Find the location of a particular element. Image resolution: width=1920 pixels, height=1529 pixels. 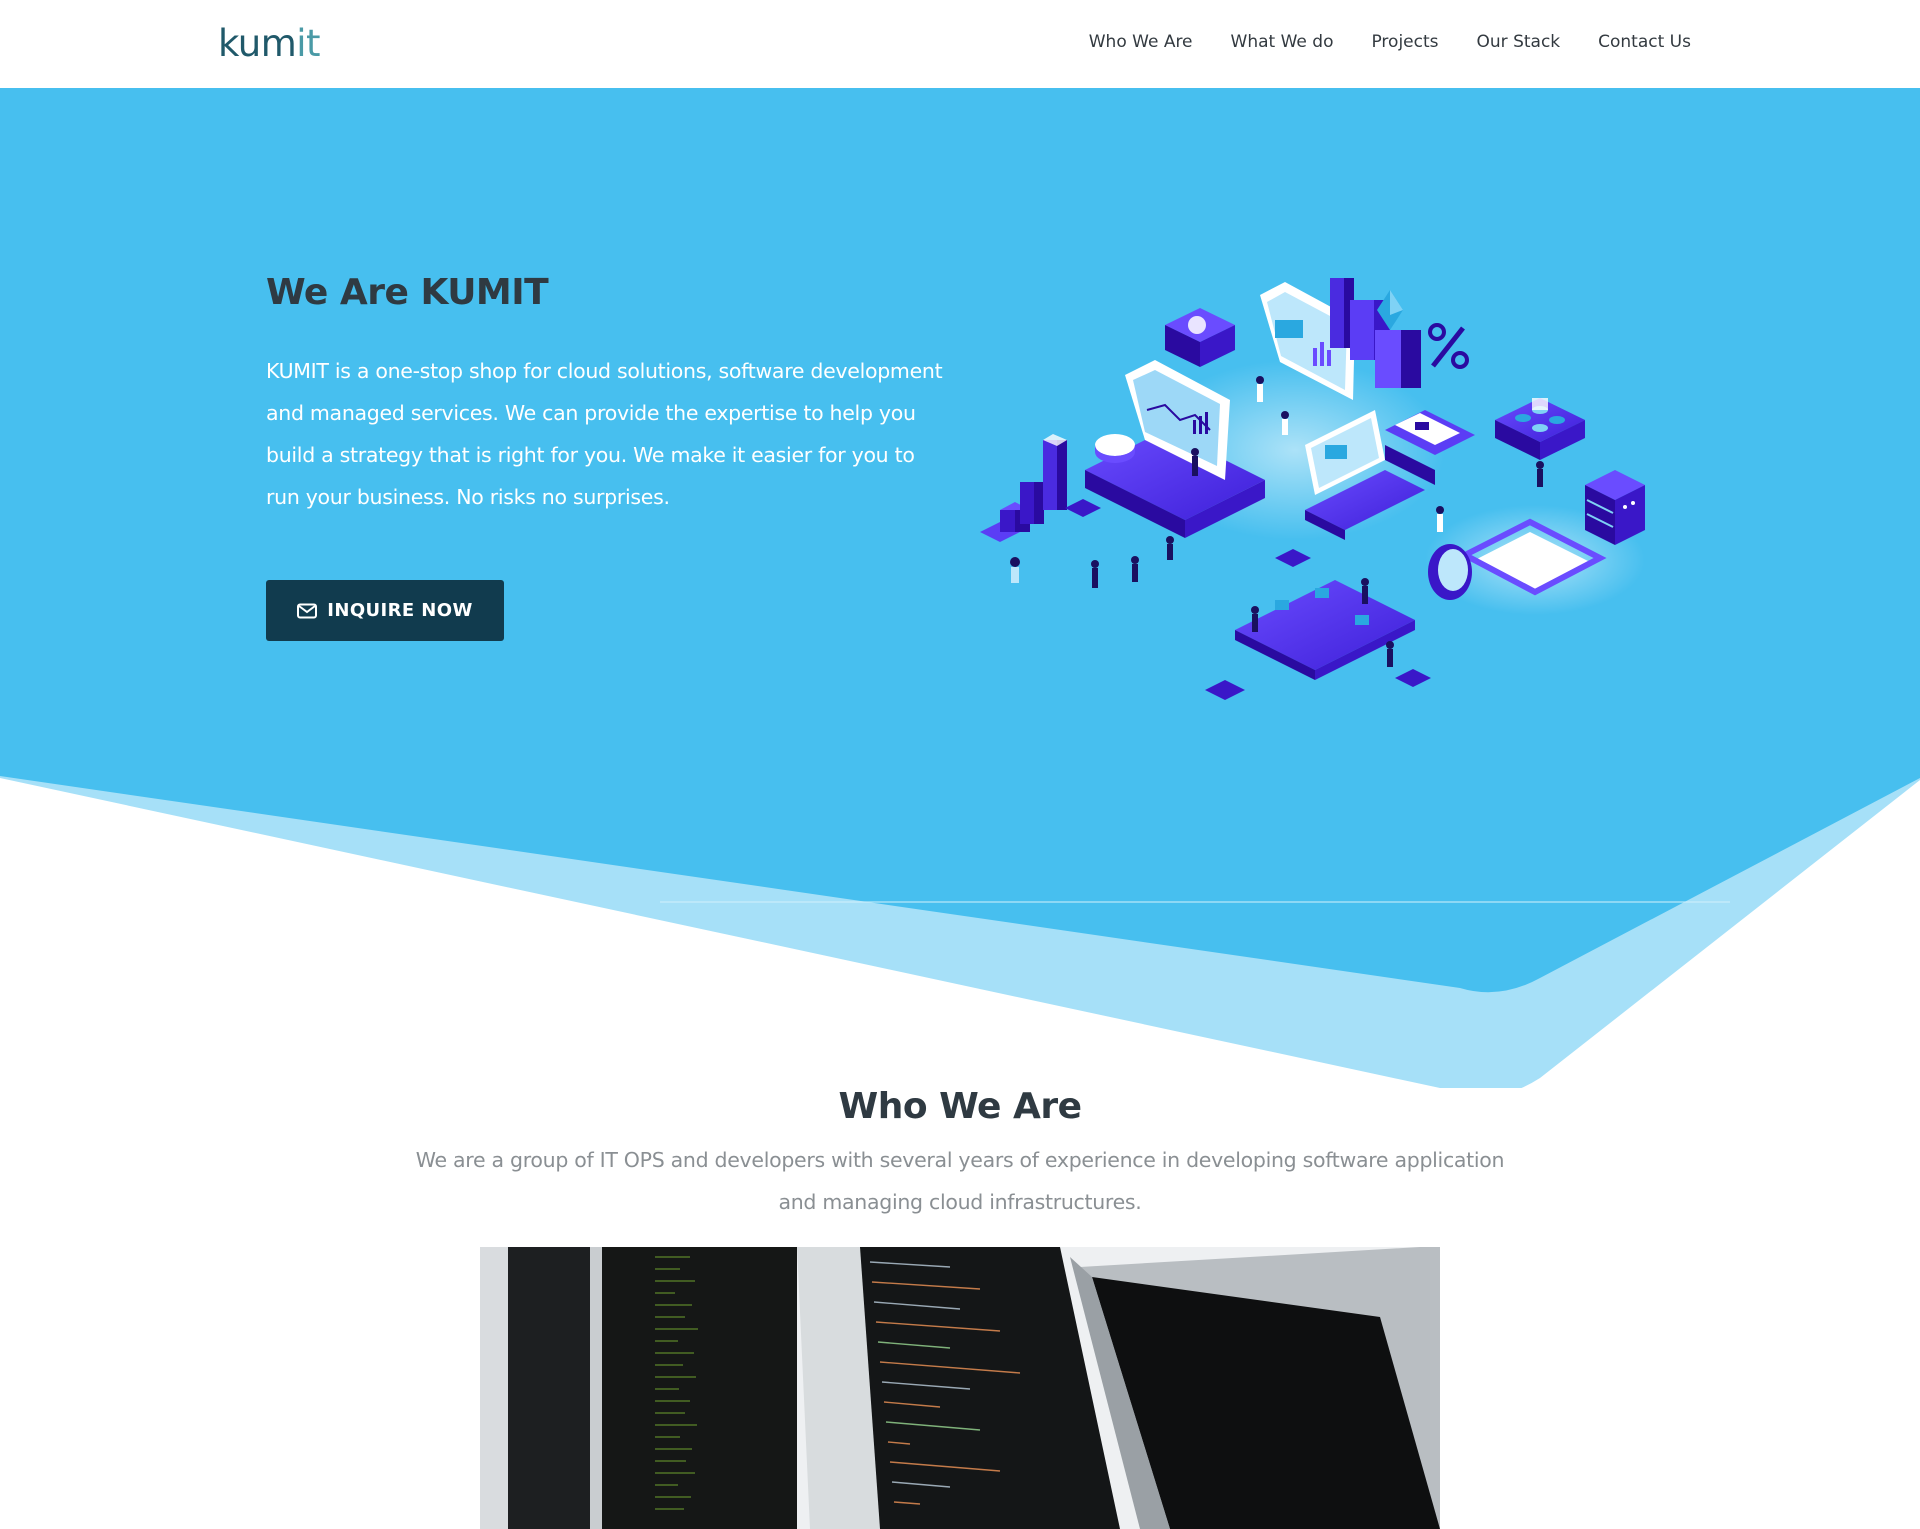

bar-chart-shape is located at coordinates (1023, 488).